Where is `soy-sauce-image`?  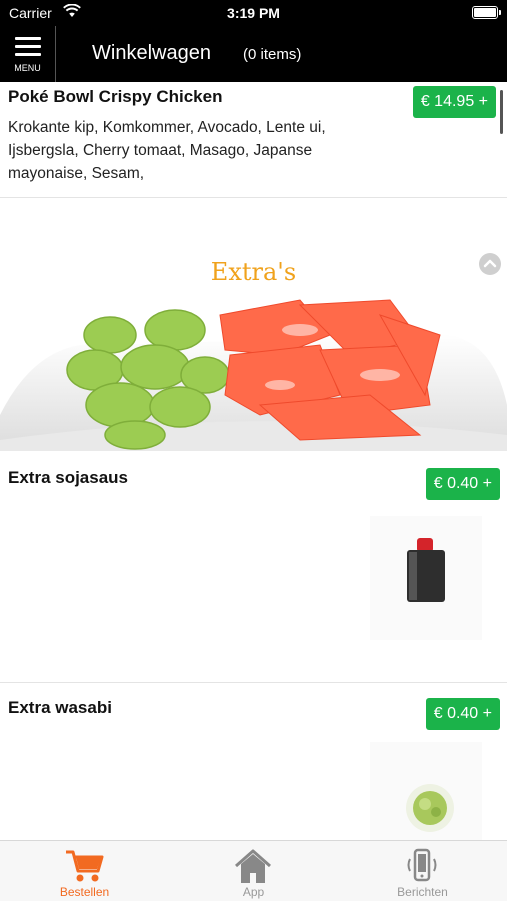
soy-sauce-image is located at coordinates (426, 578).